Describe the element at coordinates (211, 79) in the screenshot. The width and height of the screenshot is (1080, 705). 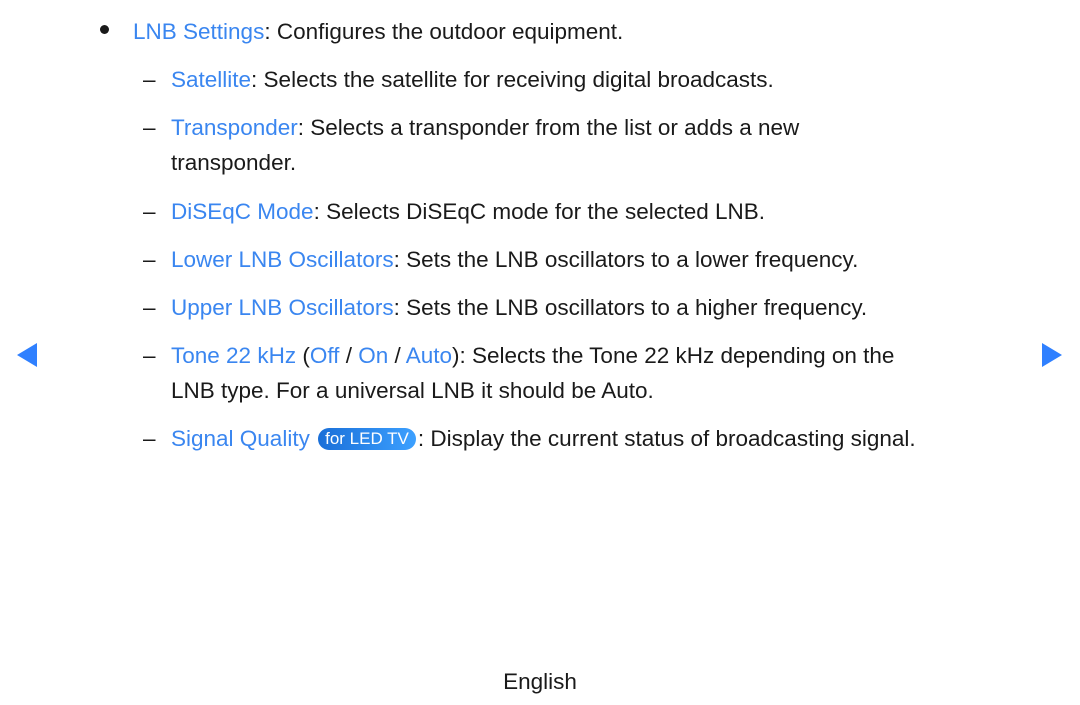
I see `satellite-term: Satellite` at that location.